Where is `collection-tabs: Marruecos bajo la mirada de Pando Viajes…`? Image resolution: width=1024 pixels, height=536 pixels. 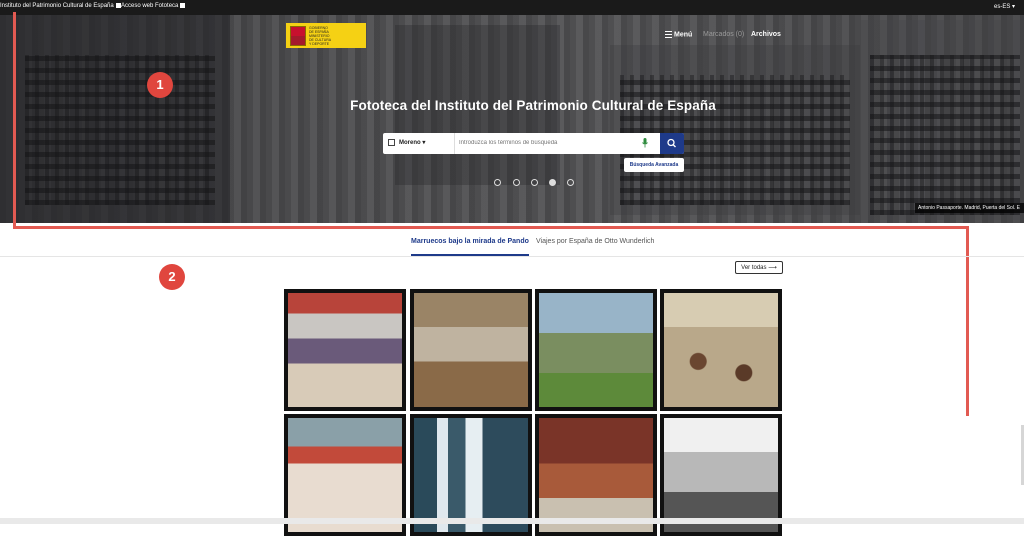
collection-tabs: Marruecos bajo la mirada de Pando Viajes… is located at coordinates (512, 246).